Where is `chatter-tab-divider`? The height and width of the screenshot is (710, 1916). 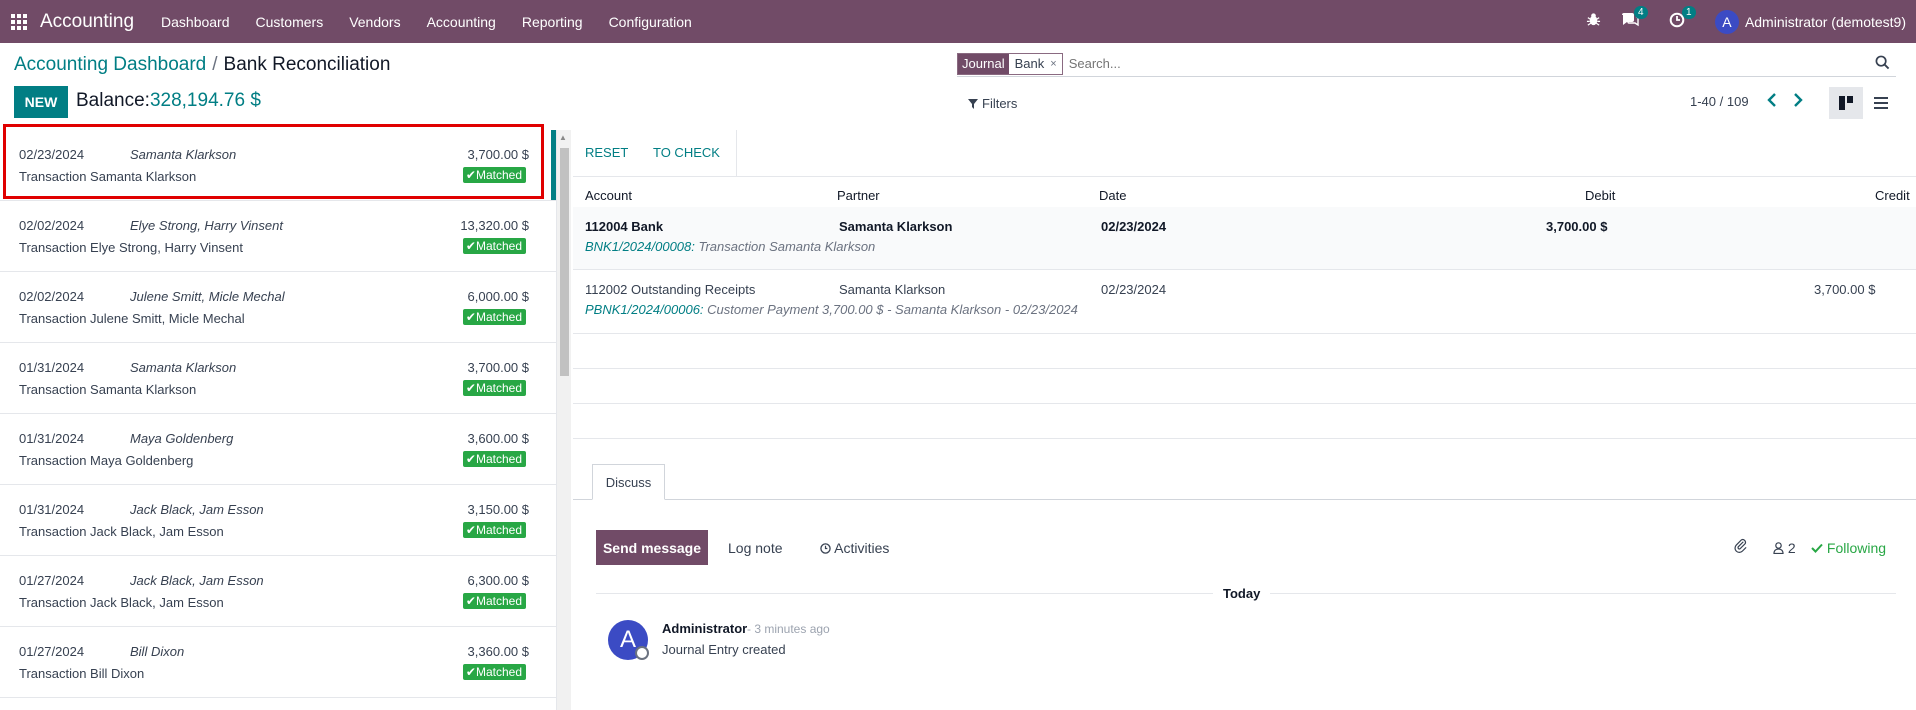 chatter-tab-divider is located at coordinates (1244, 499).